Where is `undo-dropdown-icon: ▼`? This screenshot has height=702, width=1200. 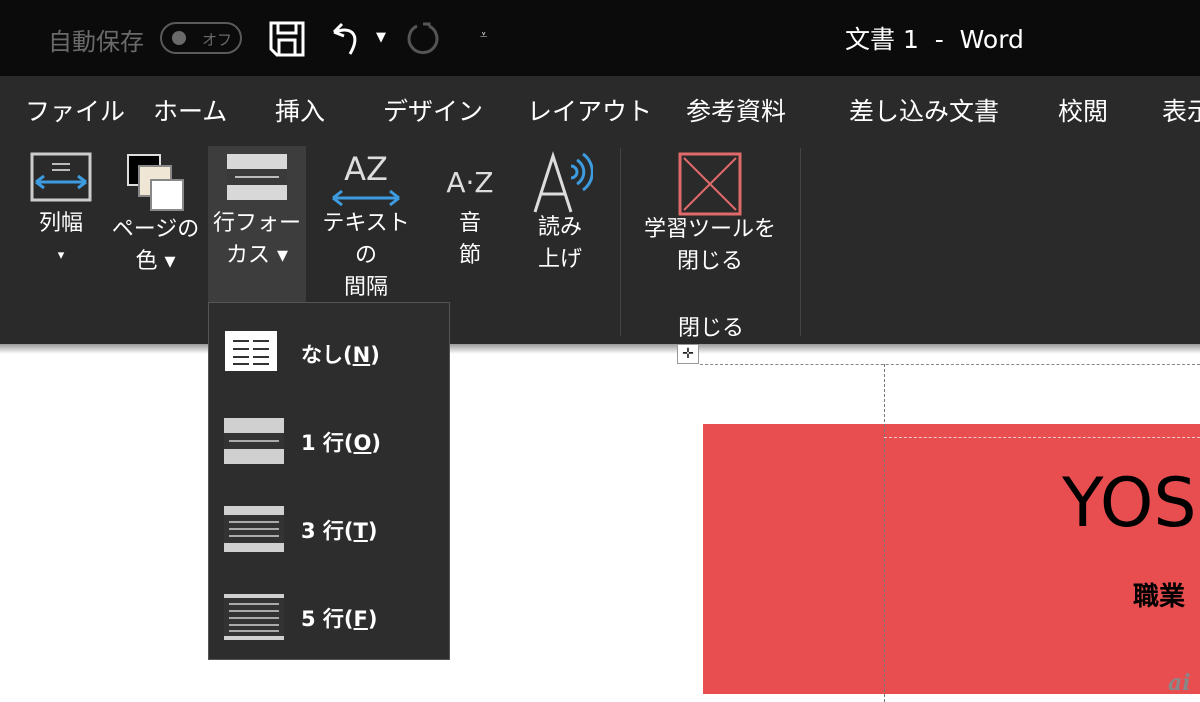
undo-dropdown-icon: ▼ is located at coordinates (381, 37).